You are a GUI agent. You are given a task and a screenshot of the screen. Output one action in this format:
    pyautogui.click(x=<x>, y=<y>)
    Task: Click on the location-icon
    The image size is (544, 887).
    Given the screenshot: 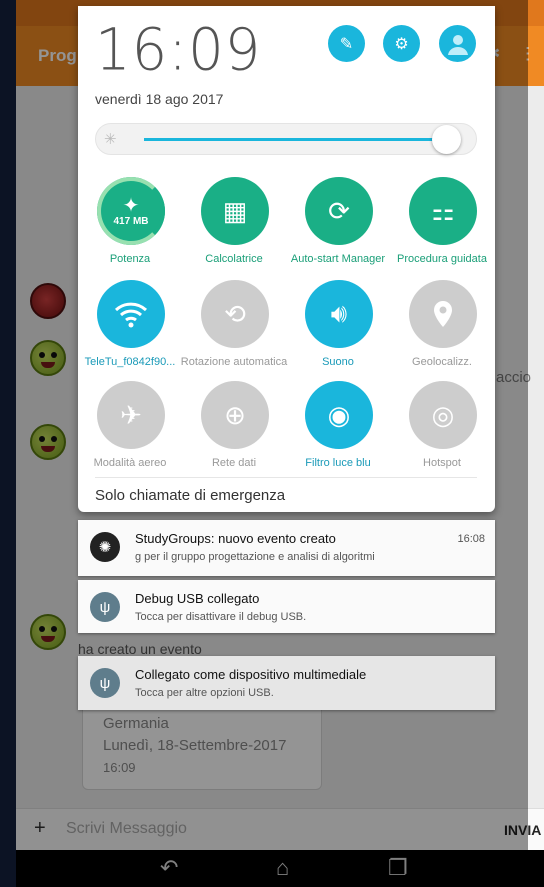 What is the action you would take?
    pyautogui.click(x=443, y=314)
    